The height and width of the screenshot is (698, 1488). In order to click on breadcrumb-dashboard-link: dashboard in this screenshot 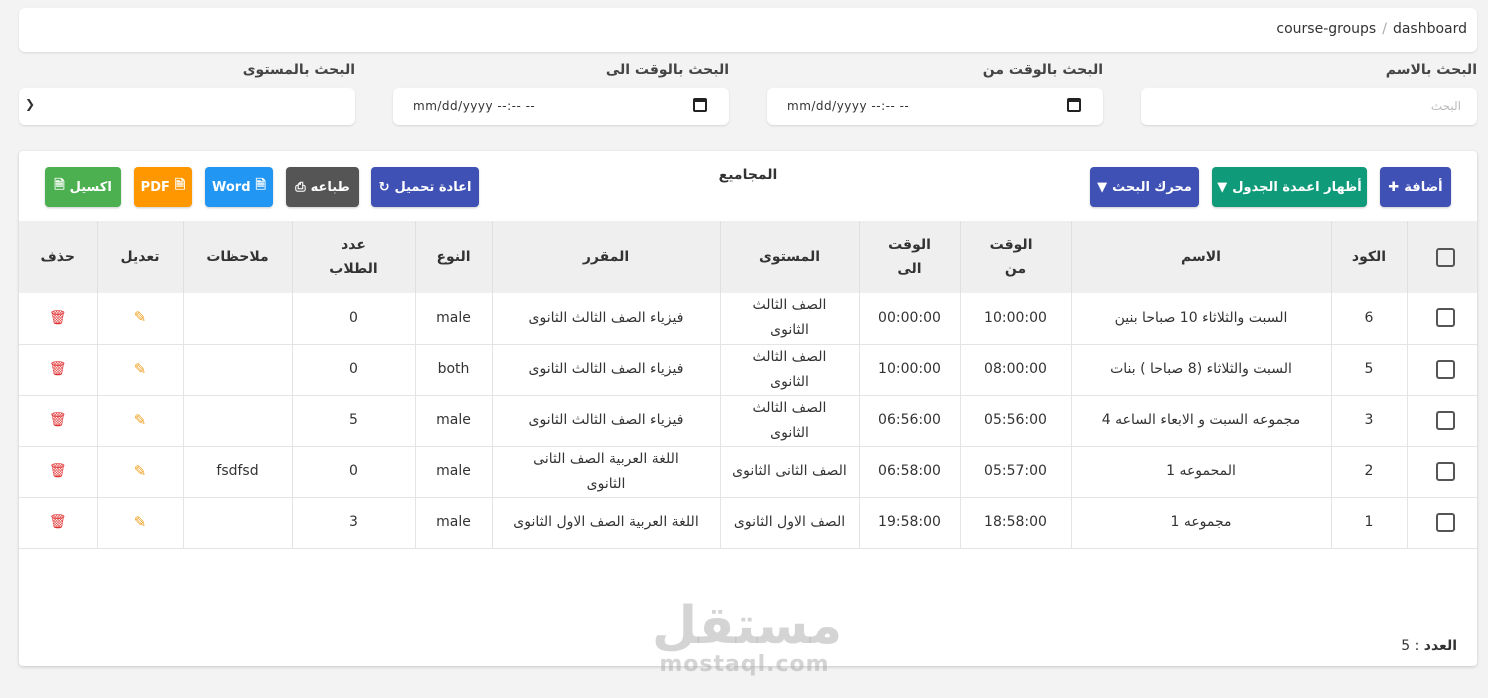, I will do `click(1430, 29)`.